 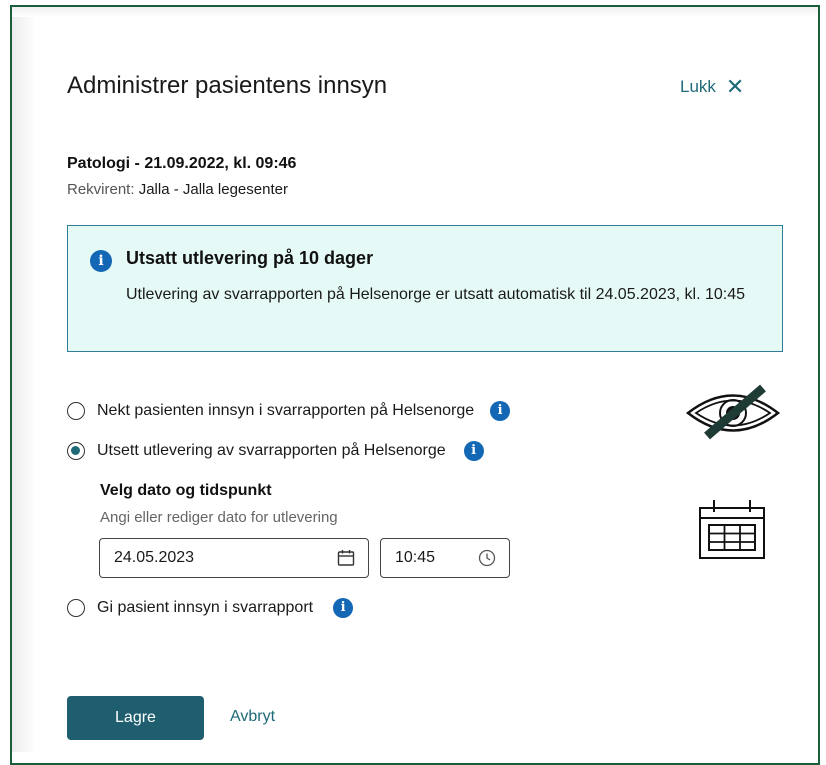 I want to click on report-heading: Patologi - 21.09.2022, kl. 09:46, so click(x=182, y=163).